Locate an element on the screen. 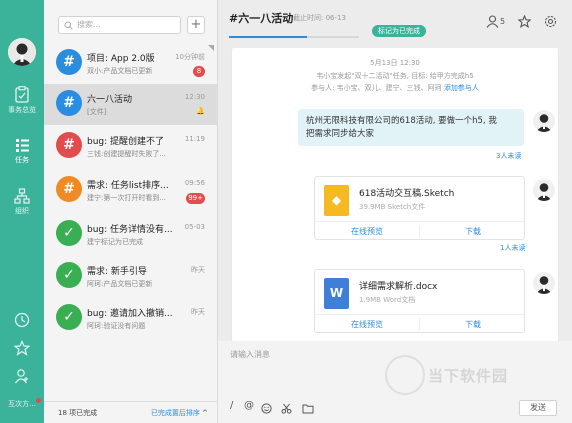 The width and height of the screenshot is (572, 423). nav-label: 任务 is located at coordinates (22, 160).